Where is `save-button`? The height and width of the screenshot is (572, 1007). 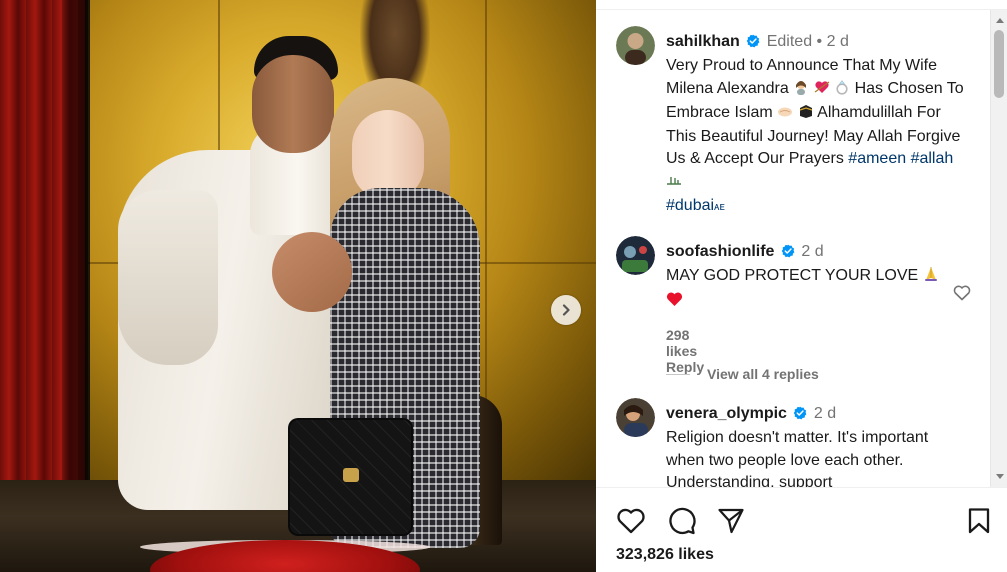
save-button is located at coordinates (979, 523).